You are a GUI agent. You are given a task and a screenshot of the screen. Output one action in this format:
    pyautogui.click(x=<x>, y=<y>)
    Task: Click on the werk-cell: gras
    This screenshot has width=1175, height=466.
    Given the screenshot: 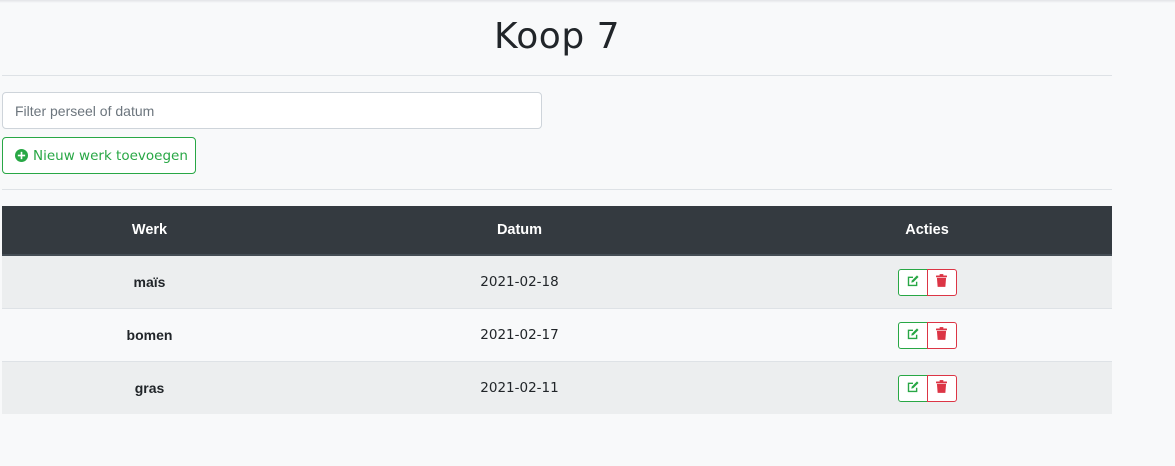 What is the action you would take?
    pyautogui.click(x=149, y=387)
    